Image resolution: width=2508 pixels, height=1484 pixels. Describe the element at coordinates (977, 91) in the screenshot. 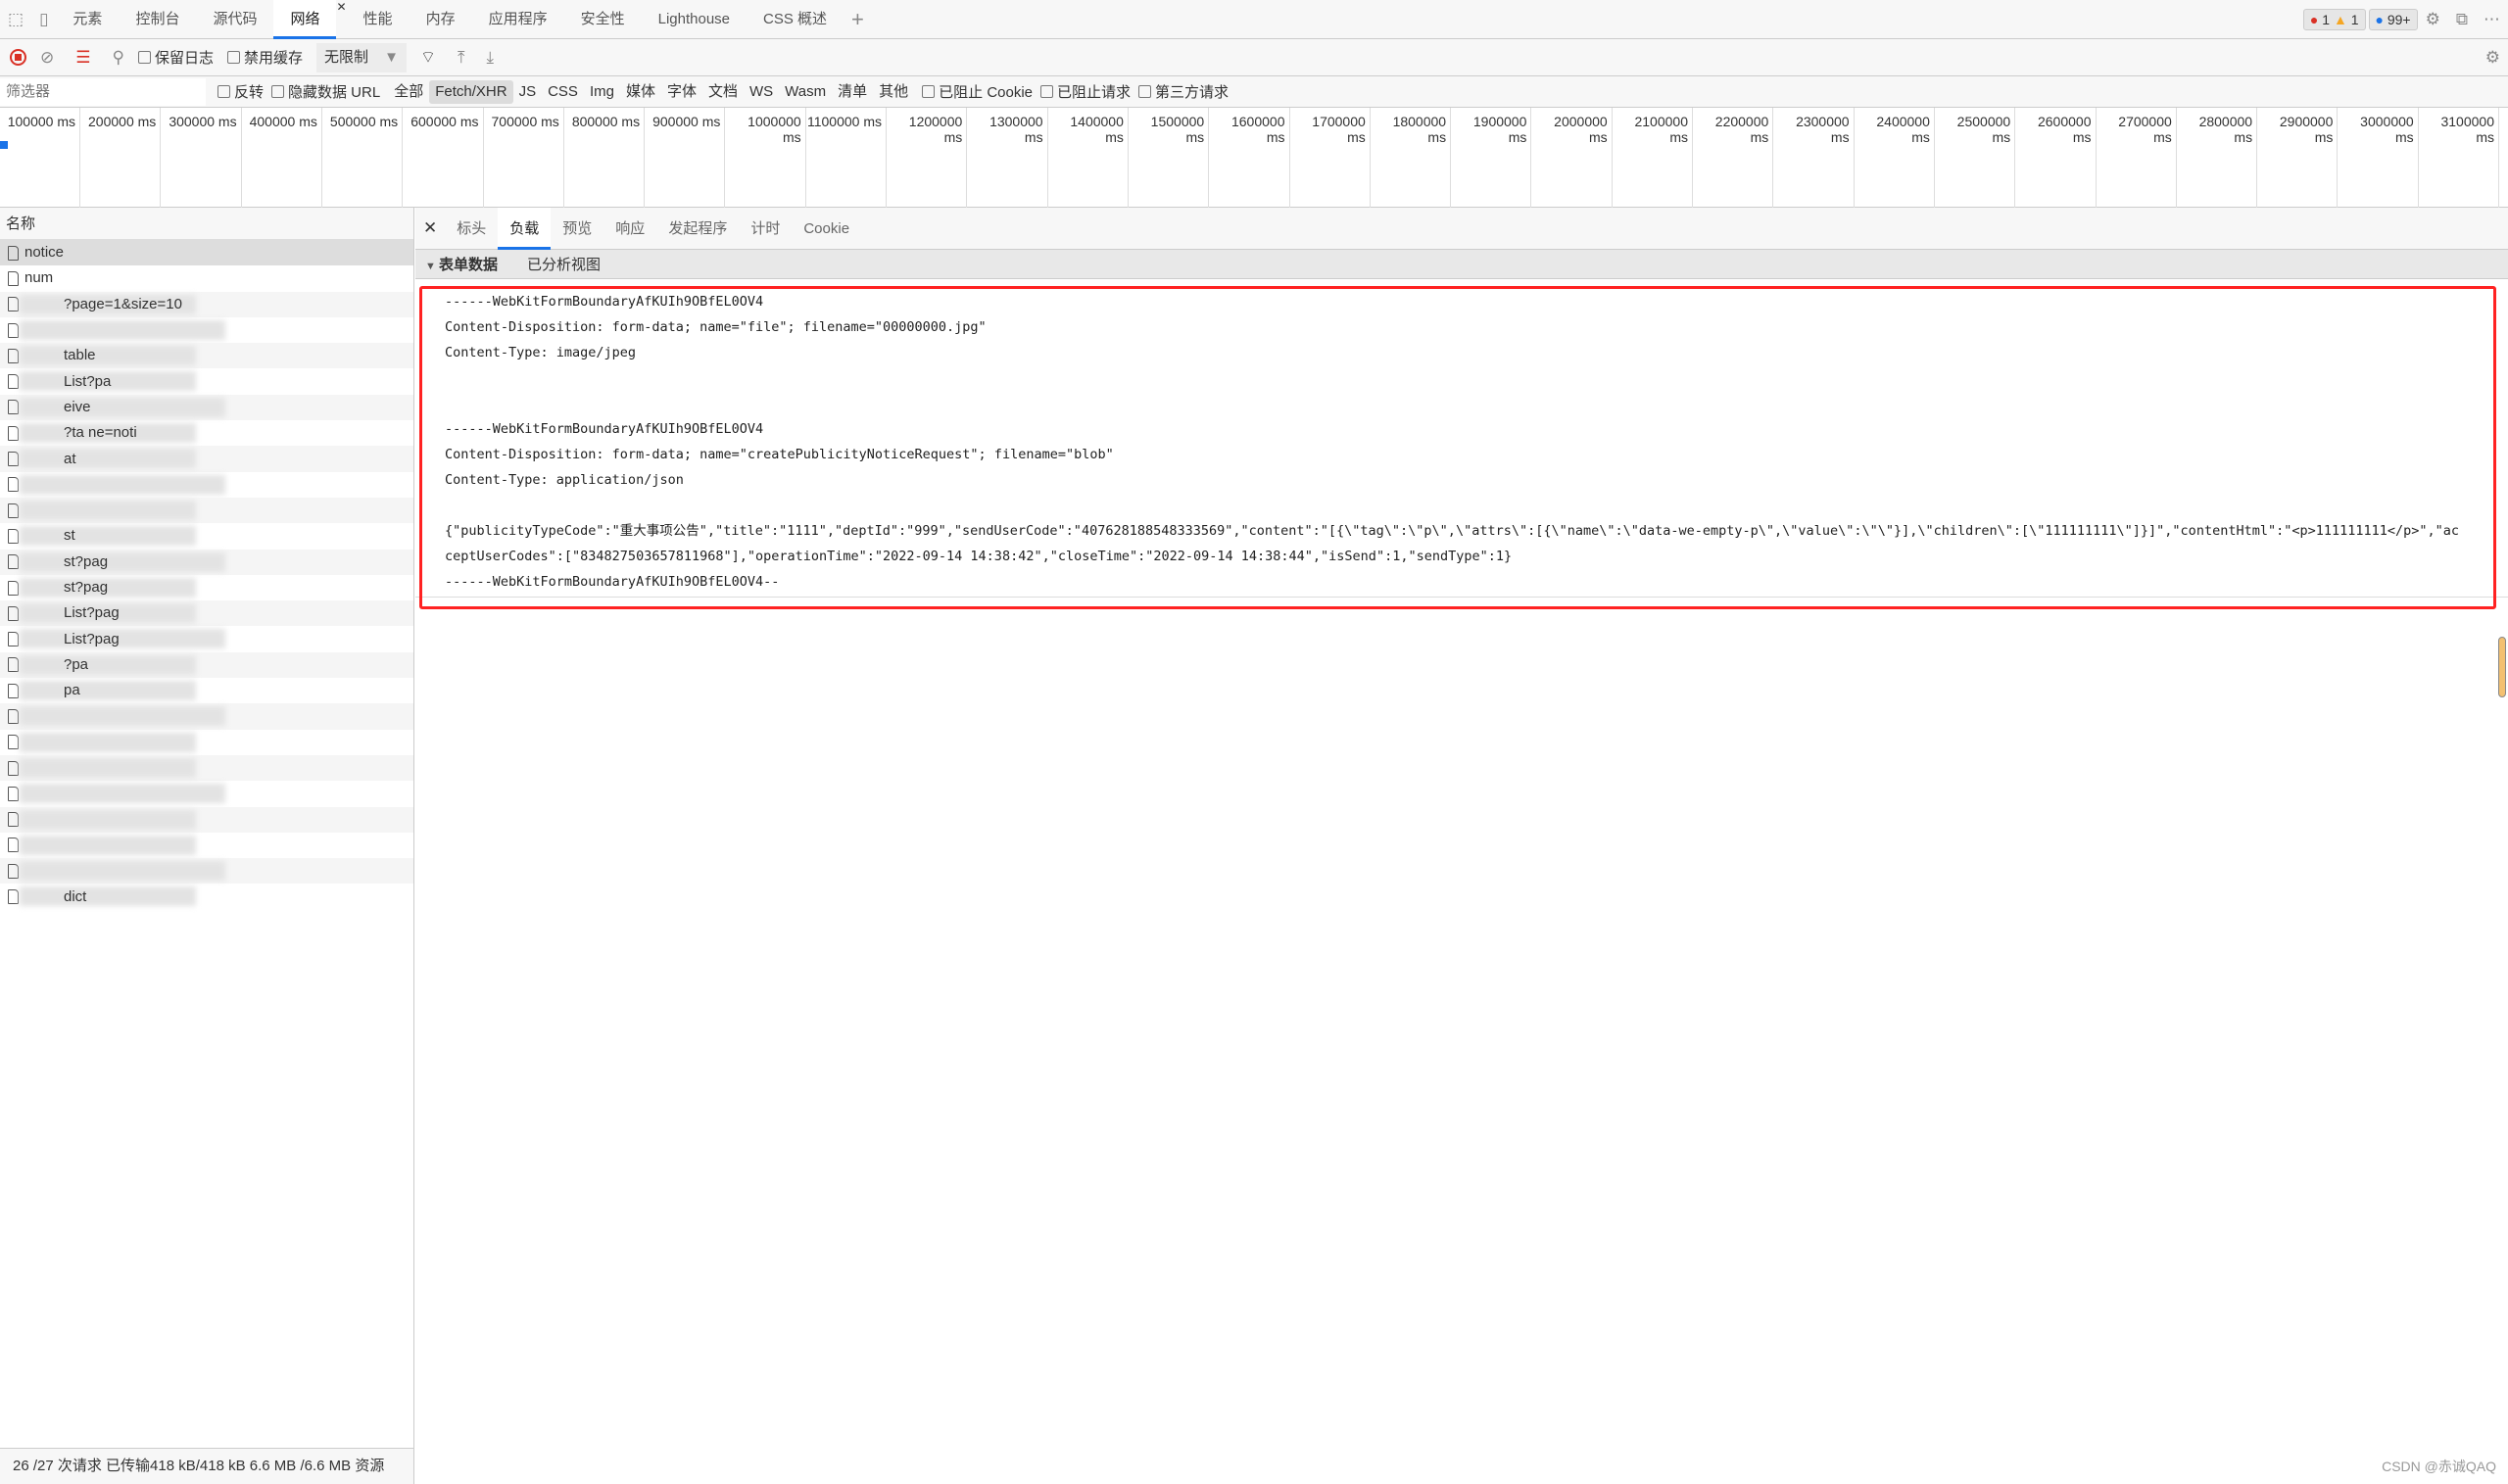

I see `blocked-cookies-checkbox: 已阻止 Cookie` at that location.